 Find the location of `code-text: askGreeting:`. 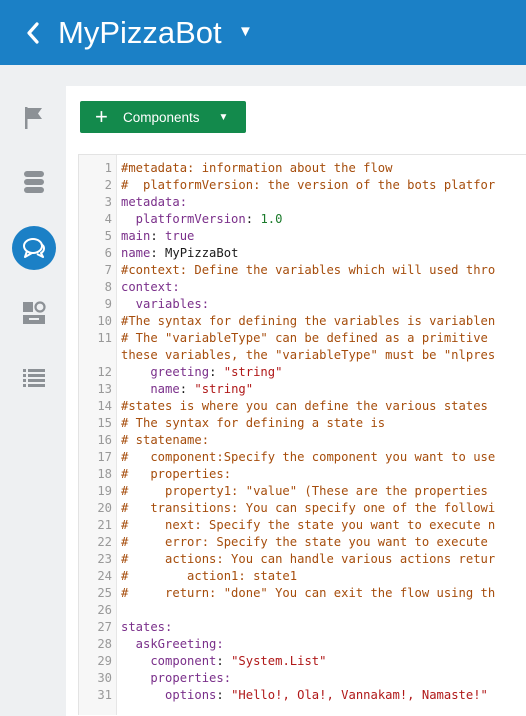

code-text: askGreeting: is located at coordinates (172, 644).